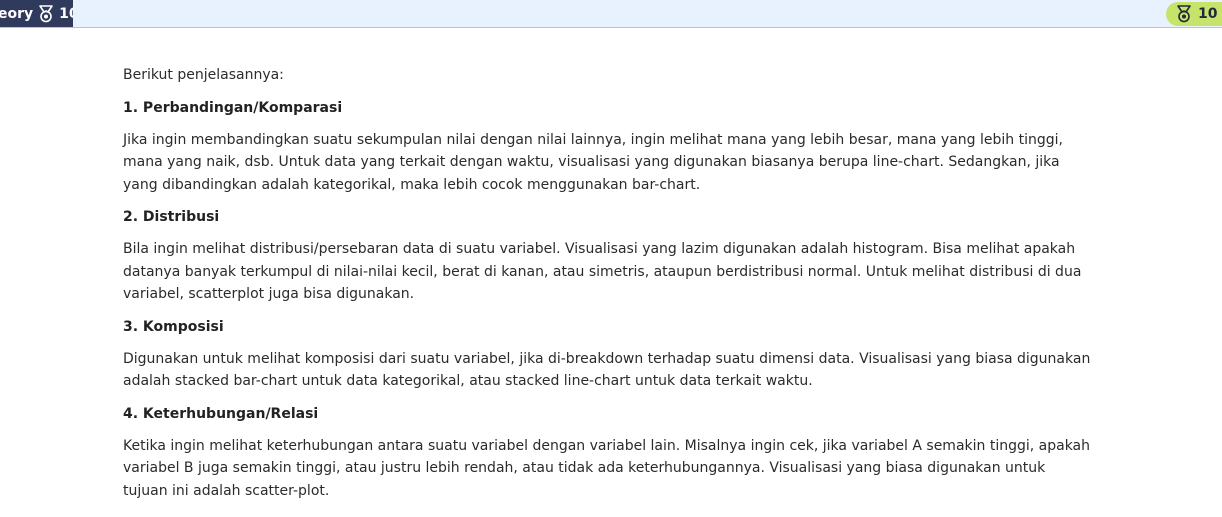  Describe the element at coordinates (221, 413) in the screenshot. I see `section-heading: 4. Keterhubungan/Relasi` at that location.